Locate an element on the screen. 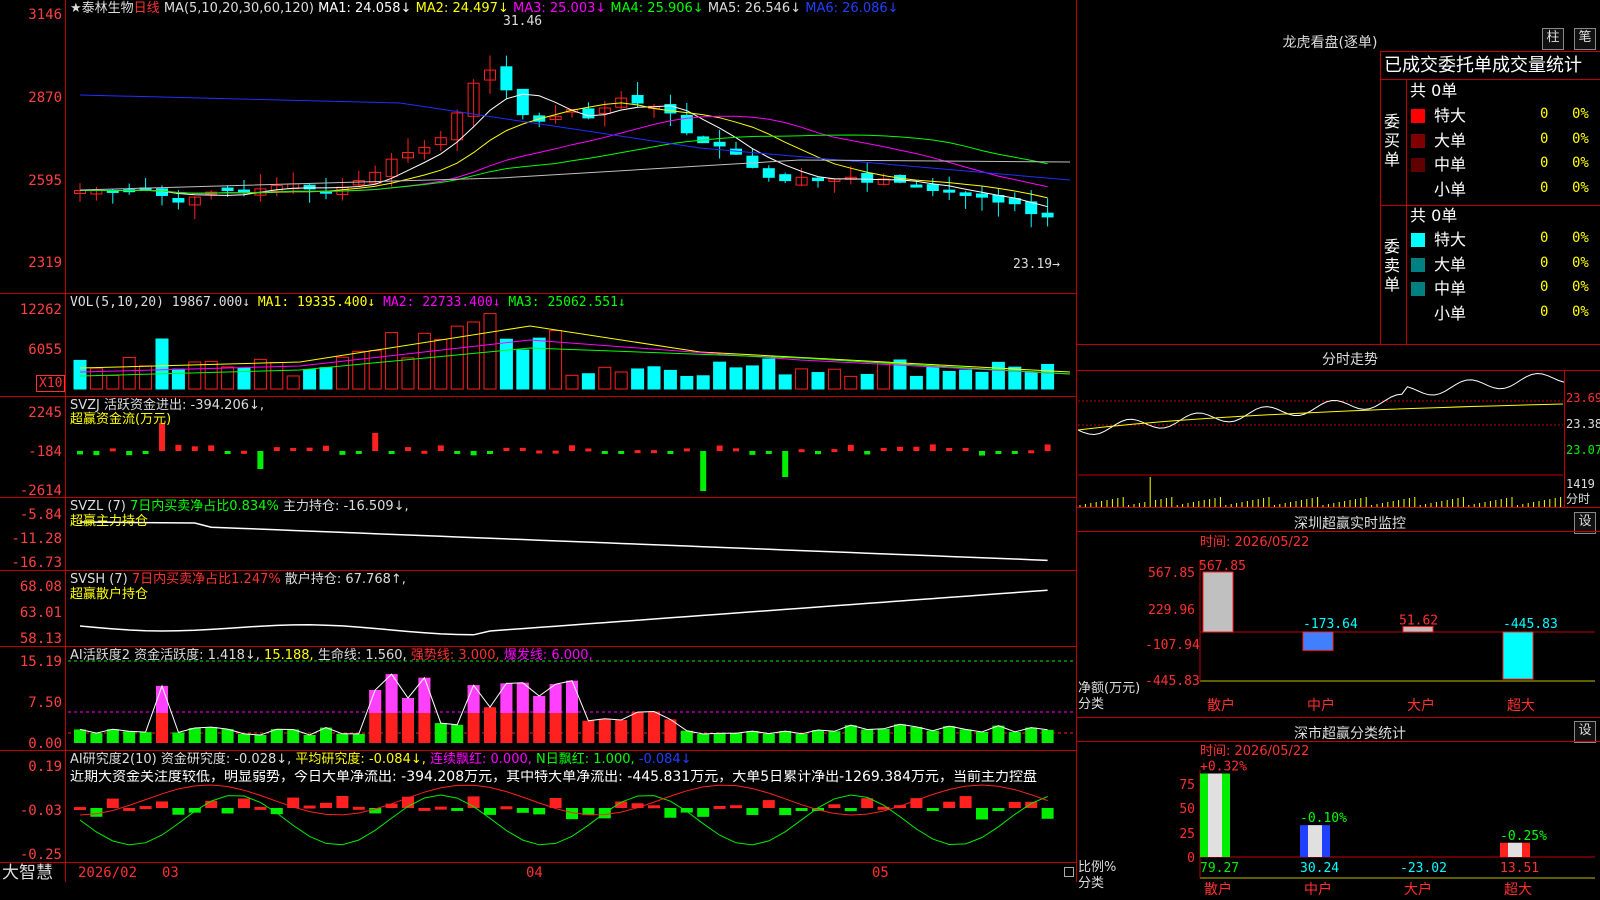  monitor-axis-1: 567.85 is located at coordinates (1171, 573).